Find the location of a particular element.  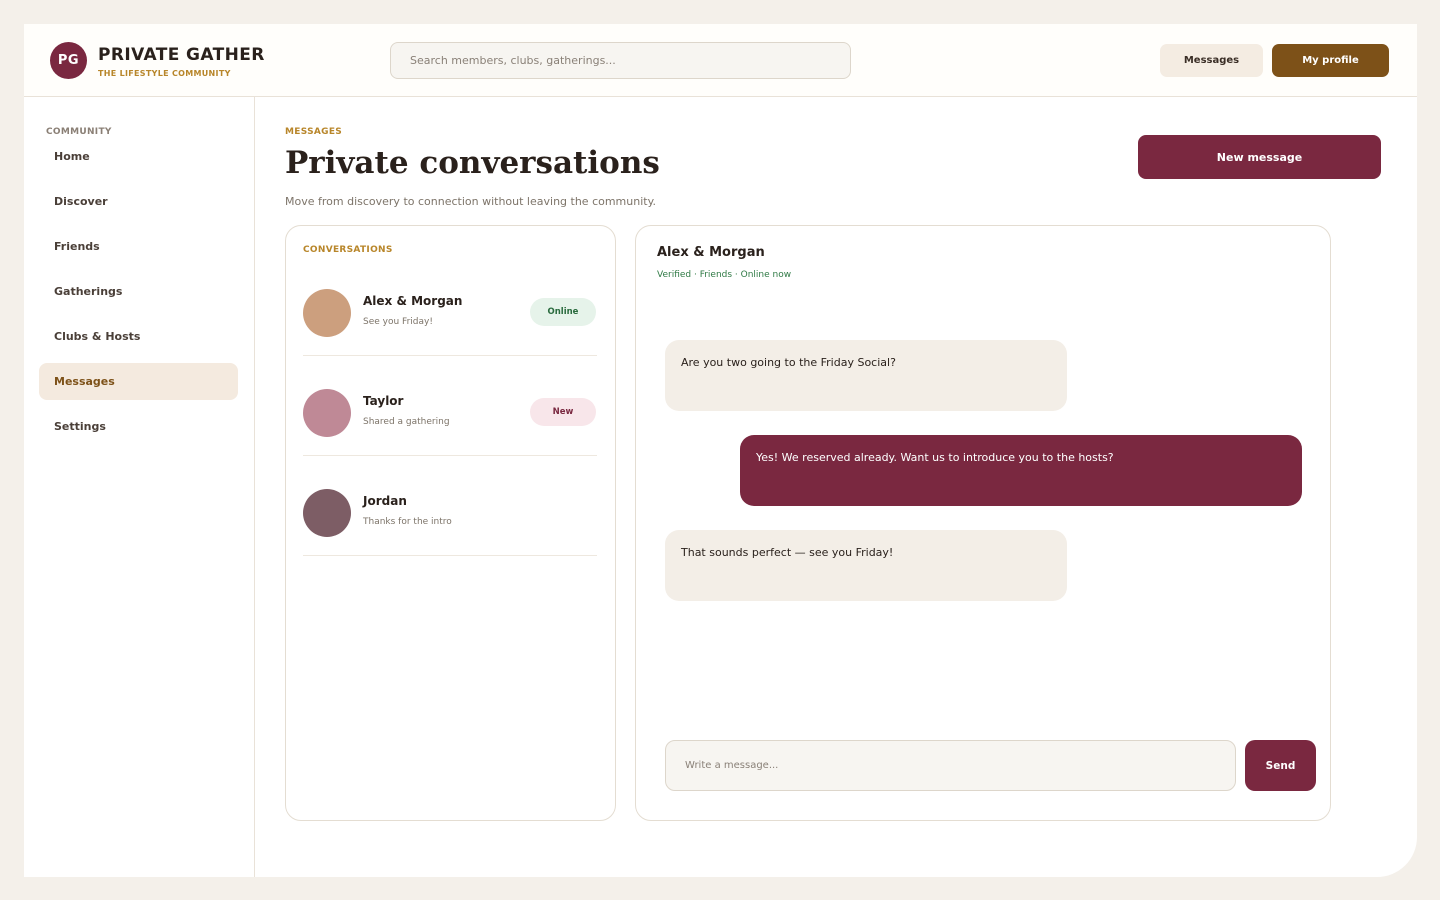

conversation-preview: Shared a gathering is located at coordinates (406, 422).